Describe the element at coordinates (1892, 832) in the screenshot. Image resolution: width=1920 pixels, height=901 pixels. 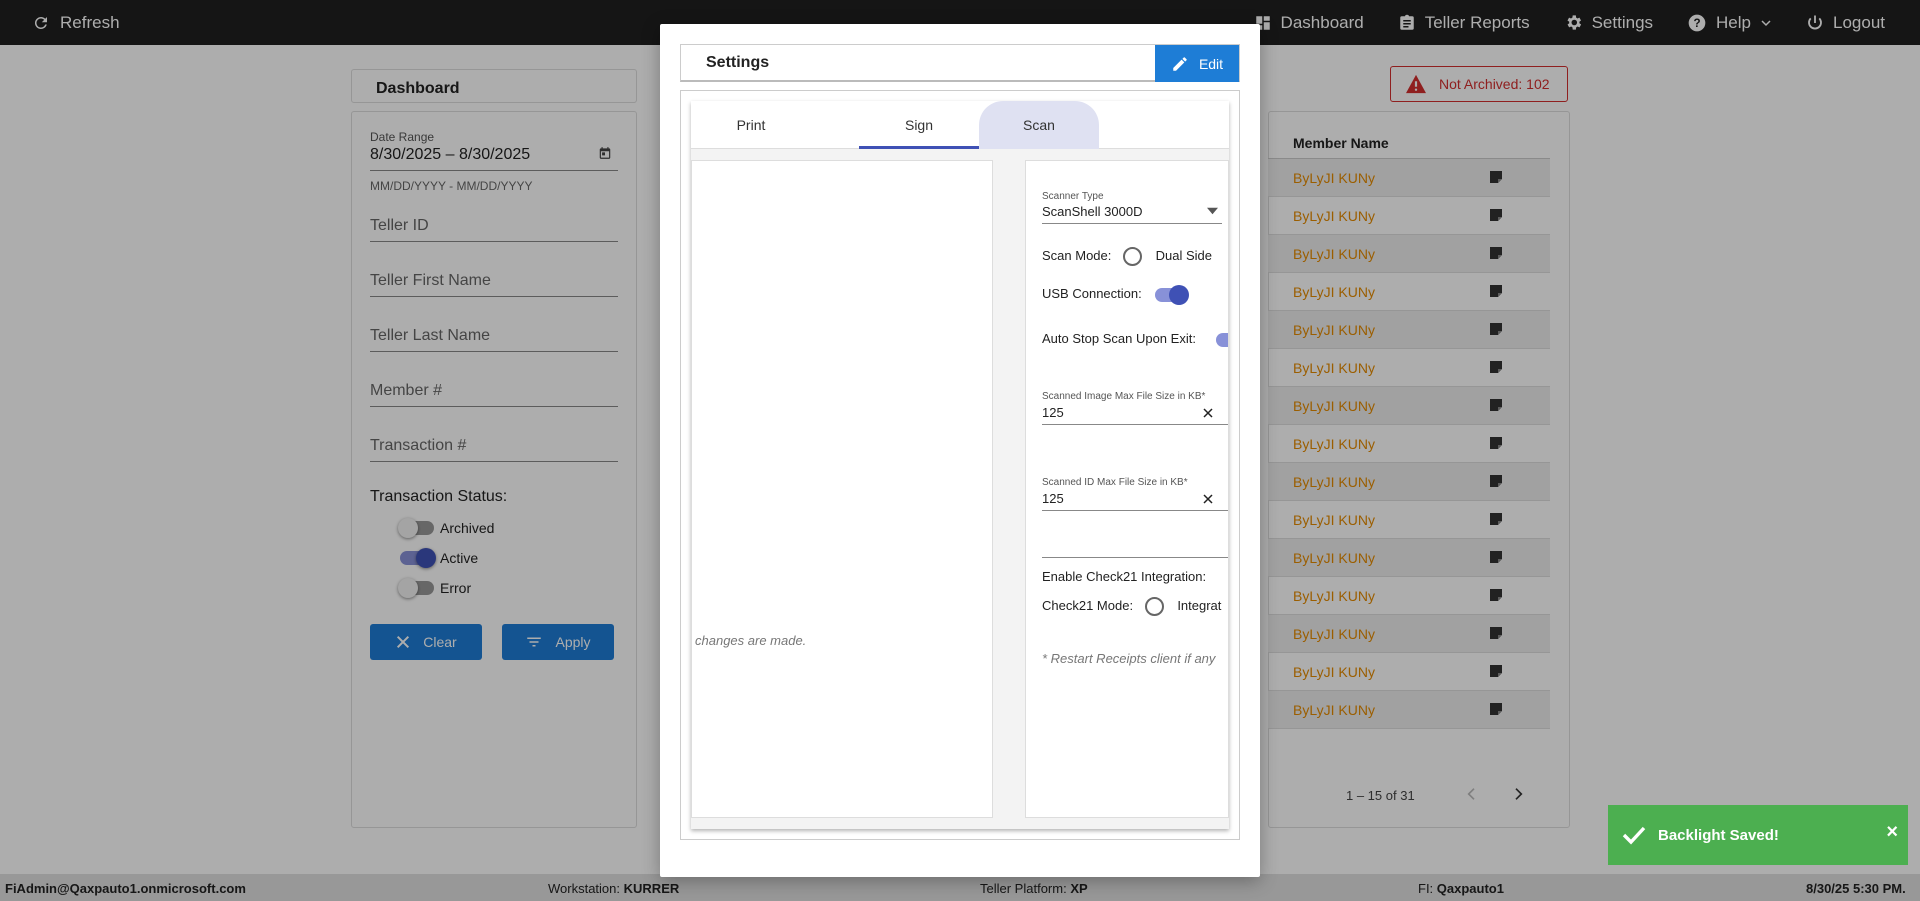
I see `toast-close-button: ×` at that location.